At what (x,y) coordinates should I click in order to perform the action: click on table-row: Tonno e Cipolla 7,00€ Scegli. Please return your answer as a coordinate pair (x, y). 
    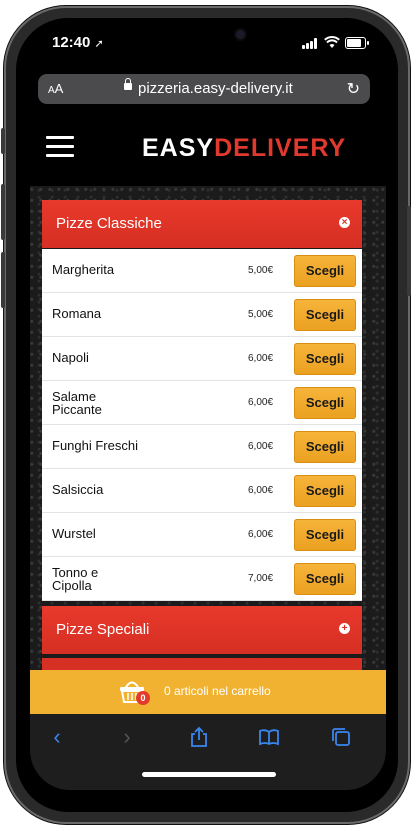
    Looking at the image, I should click on (202, 579).